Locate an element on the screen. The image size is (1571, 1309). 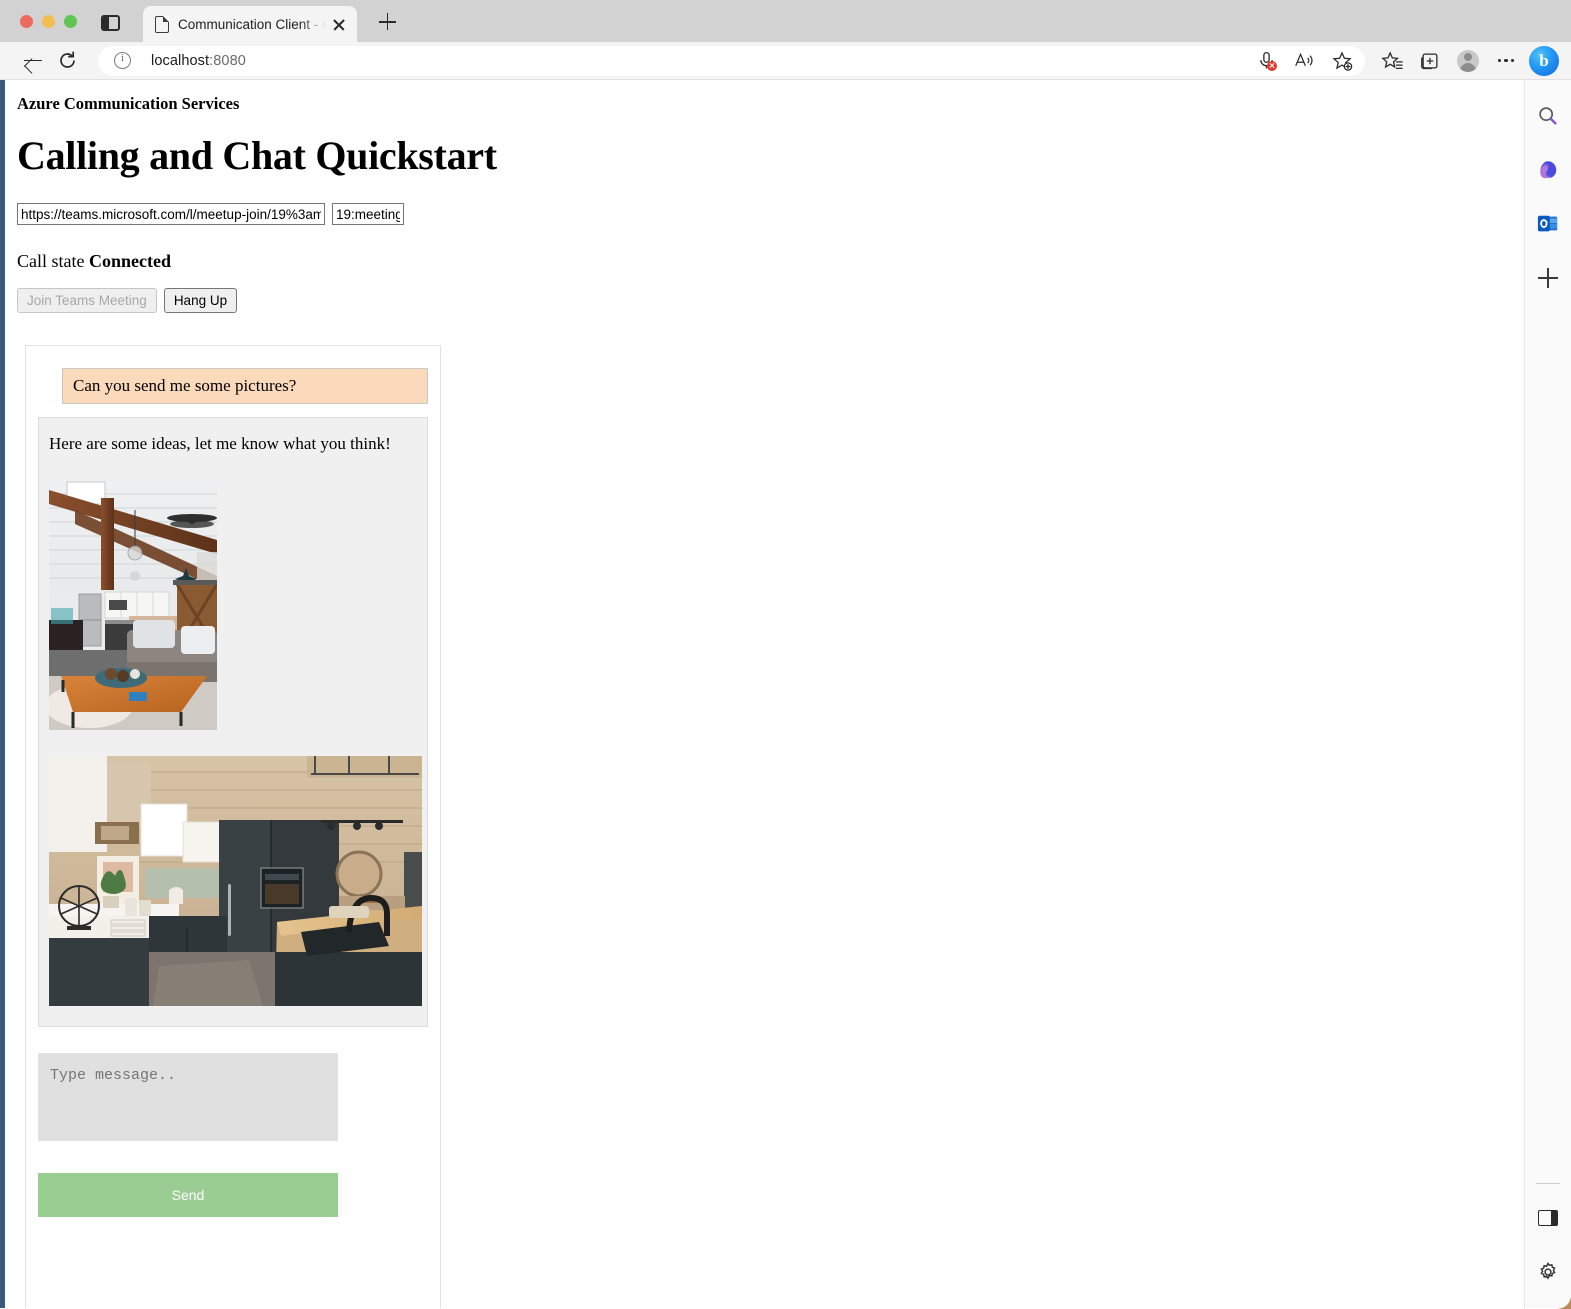
reload-button is located at coordinates (67, 61).